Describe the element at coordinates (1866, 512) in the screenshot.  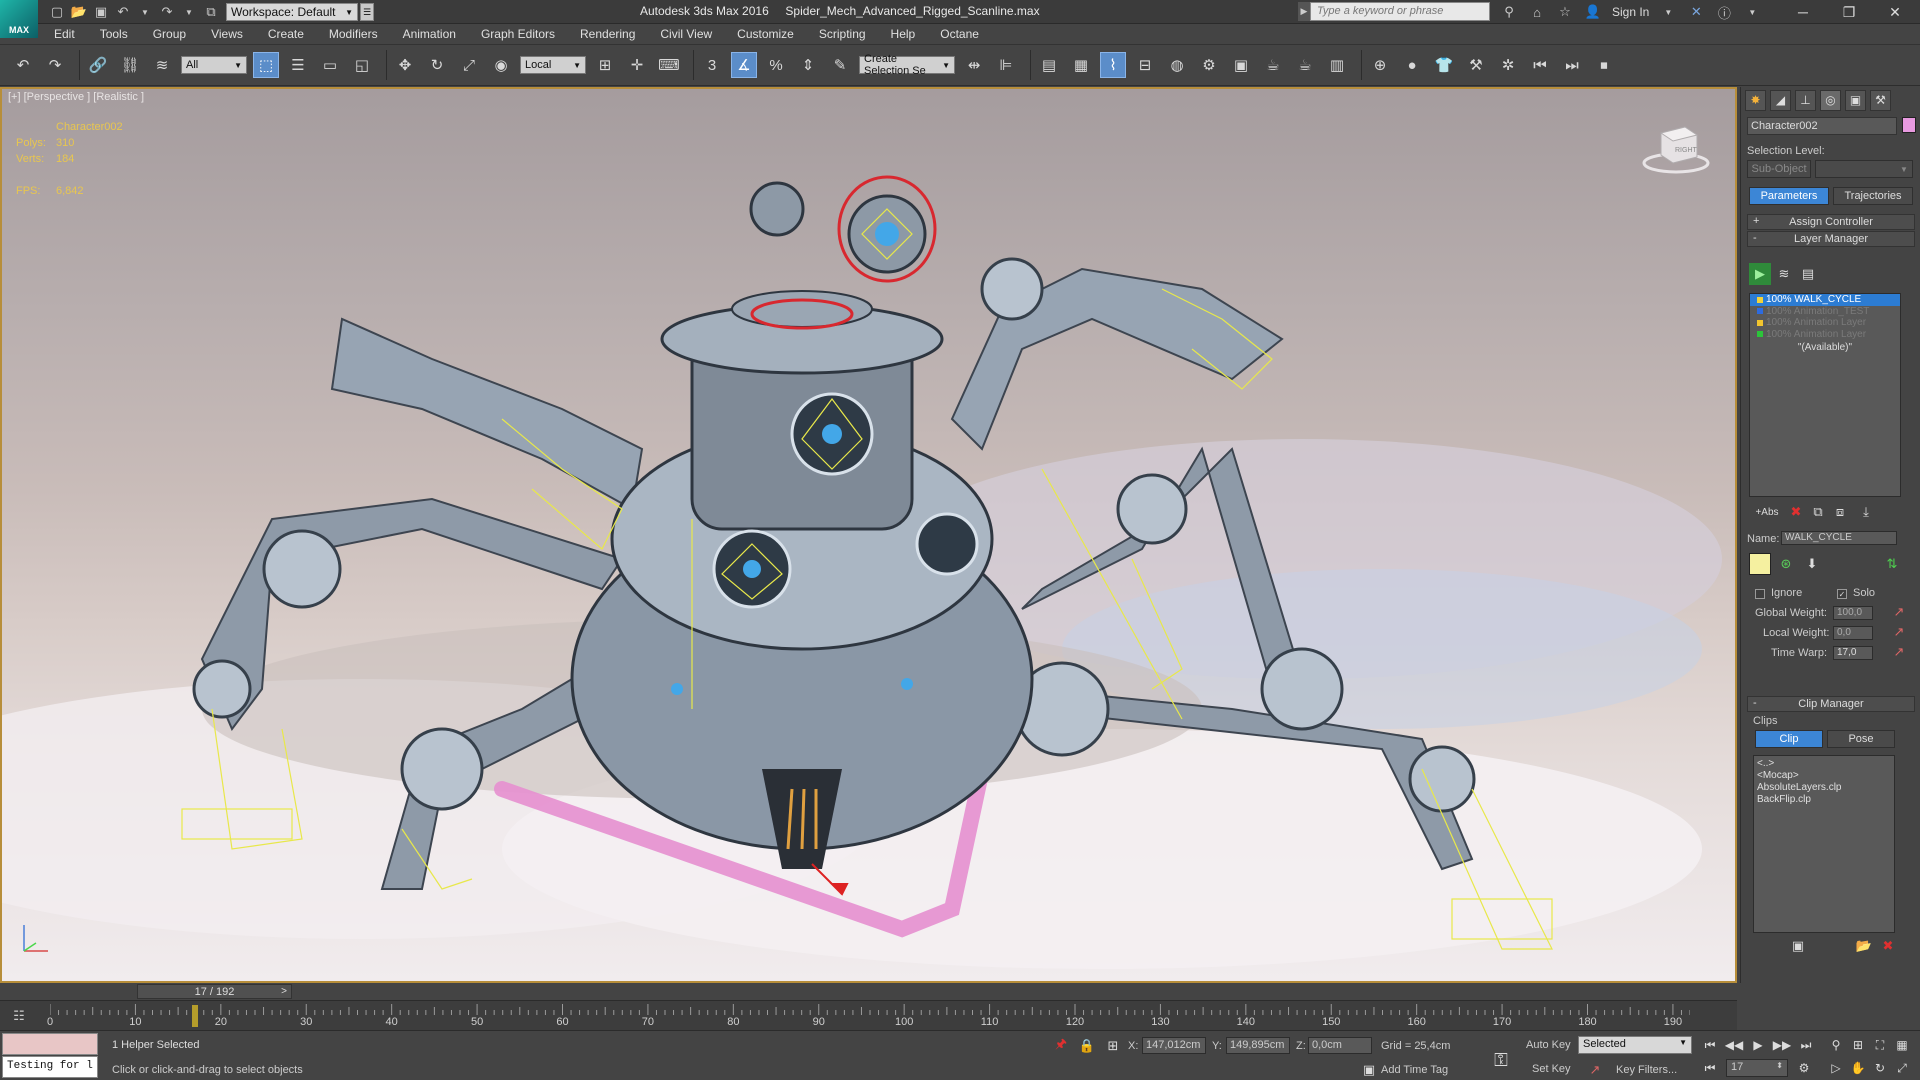
I see `collapse-layer-icon: ⤓` at that location.